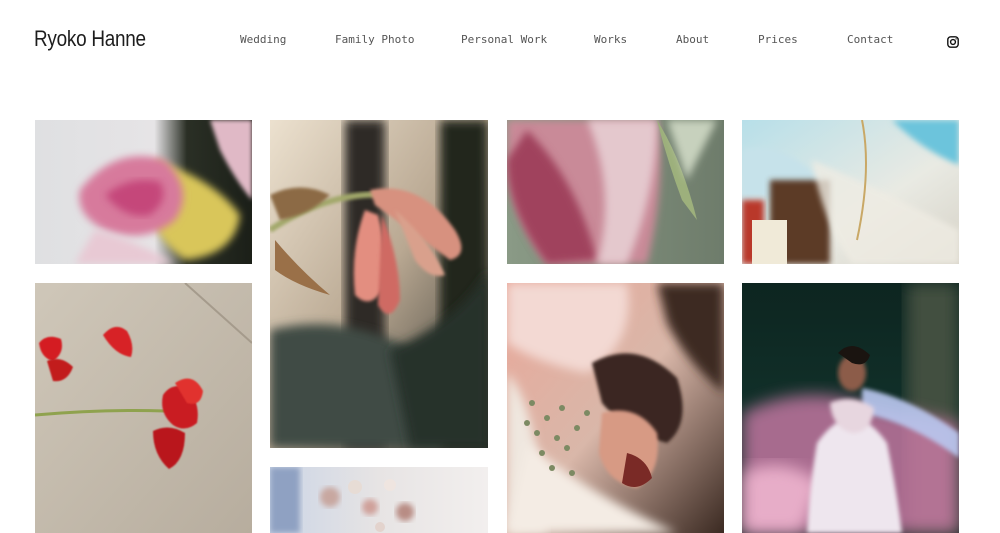 The height and width of the screenshot is (533, 1000). I want to click on gallery-photo-tulip-closeup, so click(615, 192).